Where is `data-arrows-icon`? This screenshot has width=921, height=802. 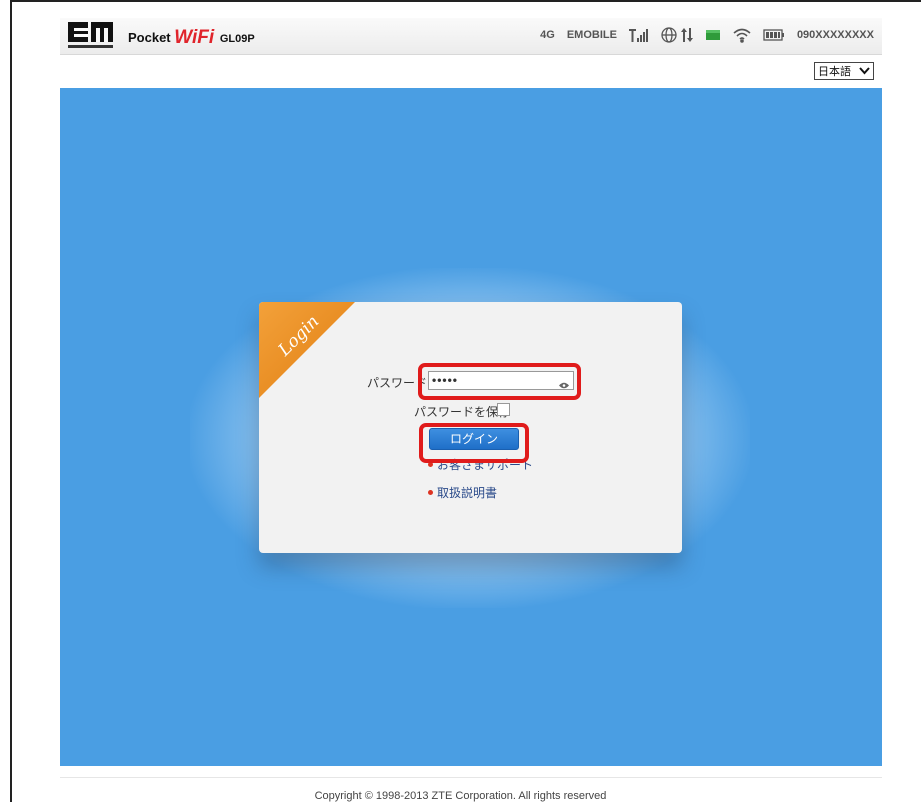
data-arrows-icon is located at coordinates (686, 35).